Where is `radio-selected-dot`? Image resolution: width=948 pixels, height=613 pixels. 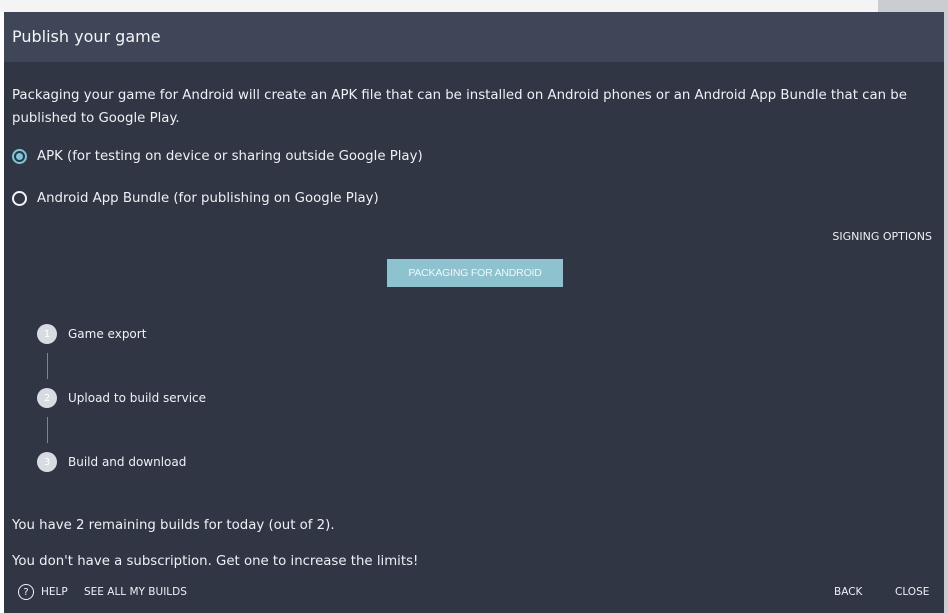
radio-selected-dot is located at coordinates (19, 156).